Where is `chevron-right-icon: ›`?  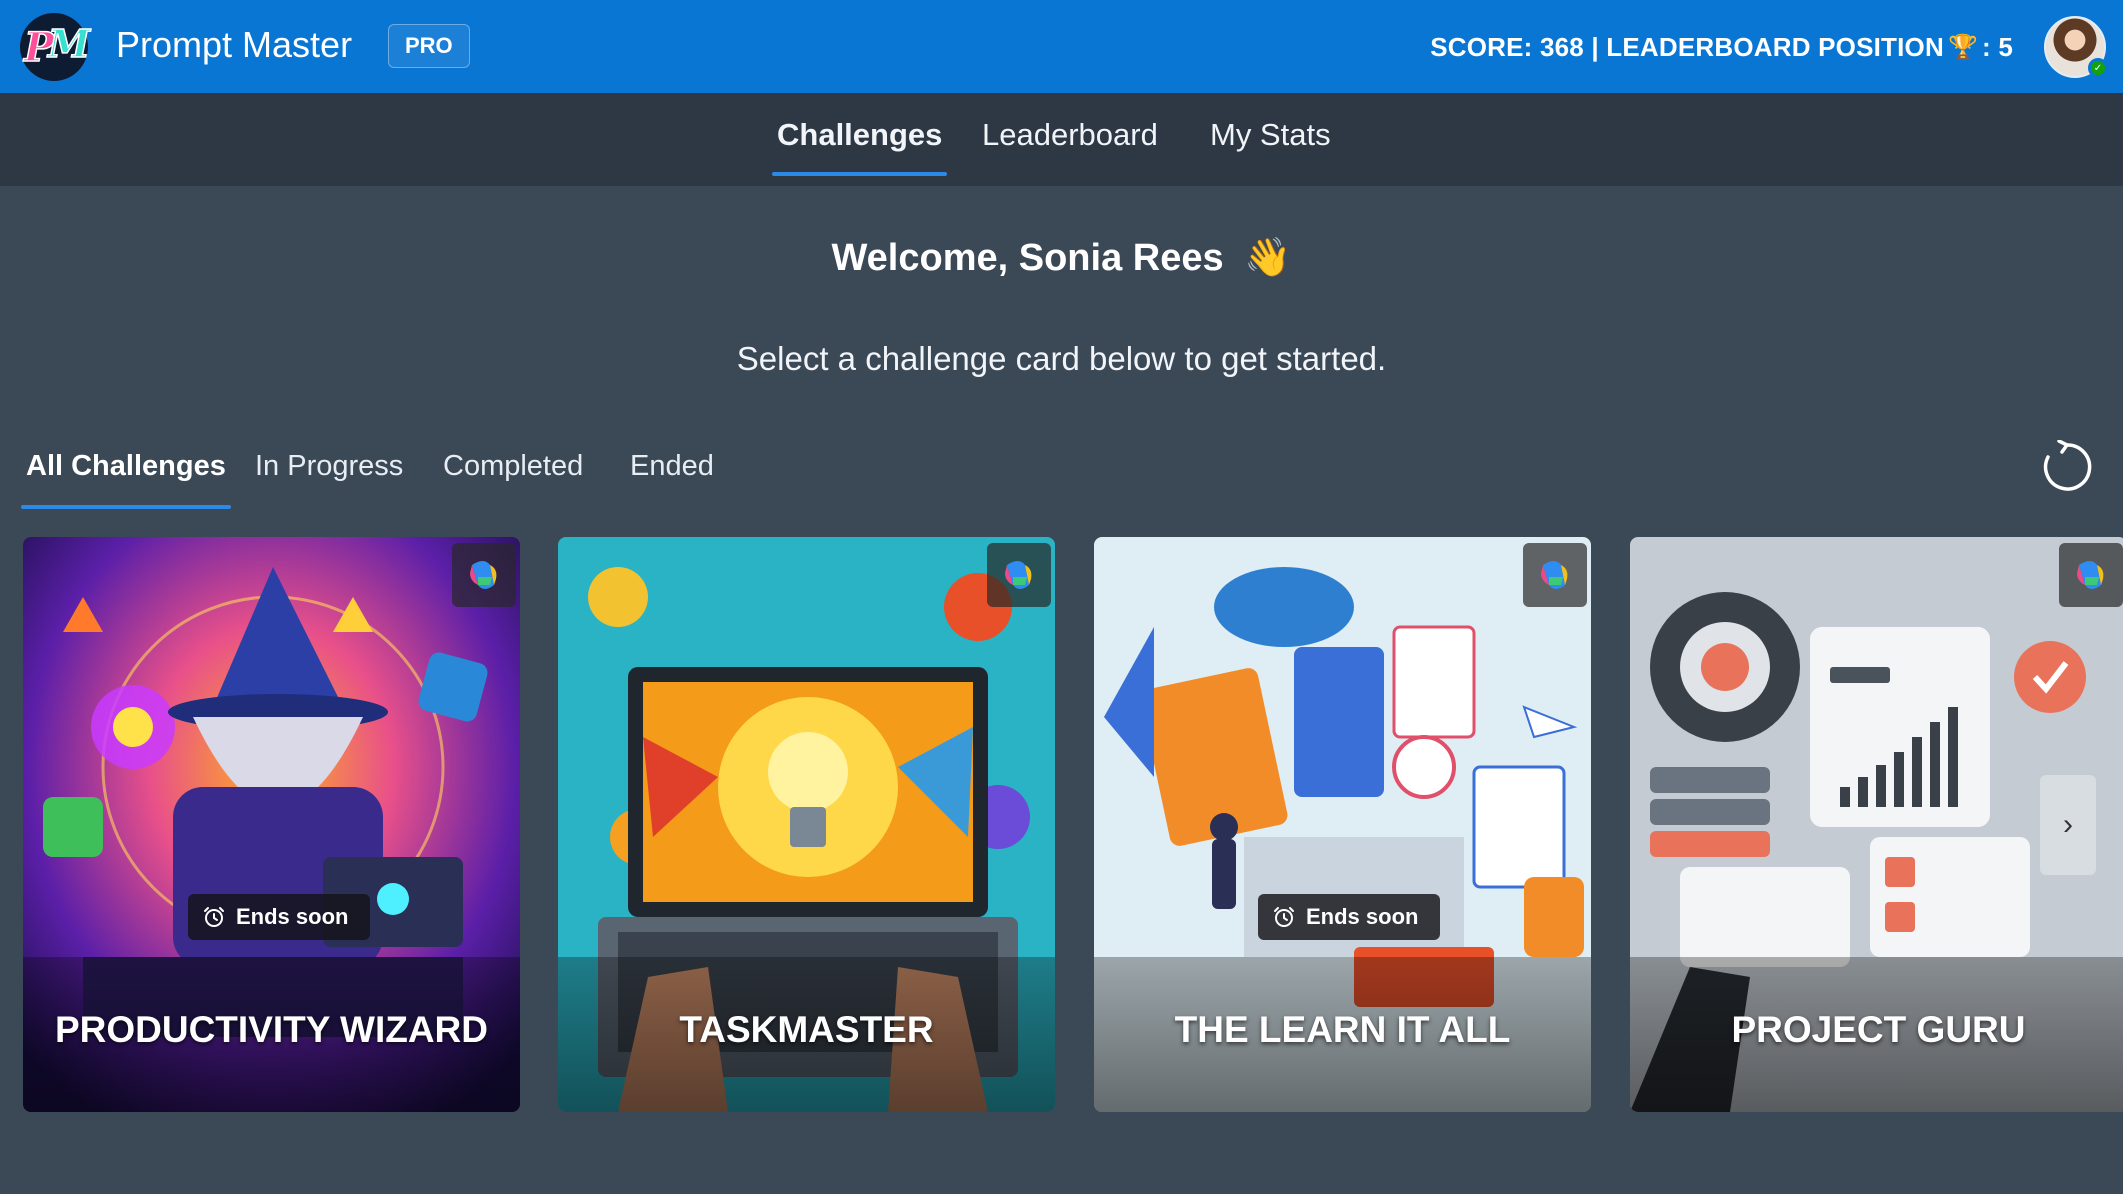 chevron-right-icon: › is located at coordinates (2068, 824).